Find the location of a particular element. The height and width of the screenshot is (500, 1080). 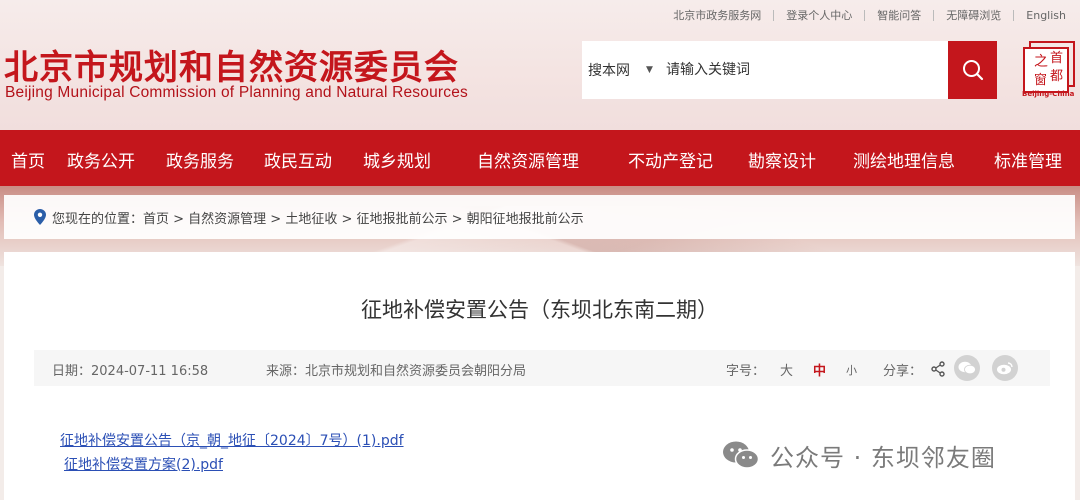

search-icon is located at coordinates (972, 70).